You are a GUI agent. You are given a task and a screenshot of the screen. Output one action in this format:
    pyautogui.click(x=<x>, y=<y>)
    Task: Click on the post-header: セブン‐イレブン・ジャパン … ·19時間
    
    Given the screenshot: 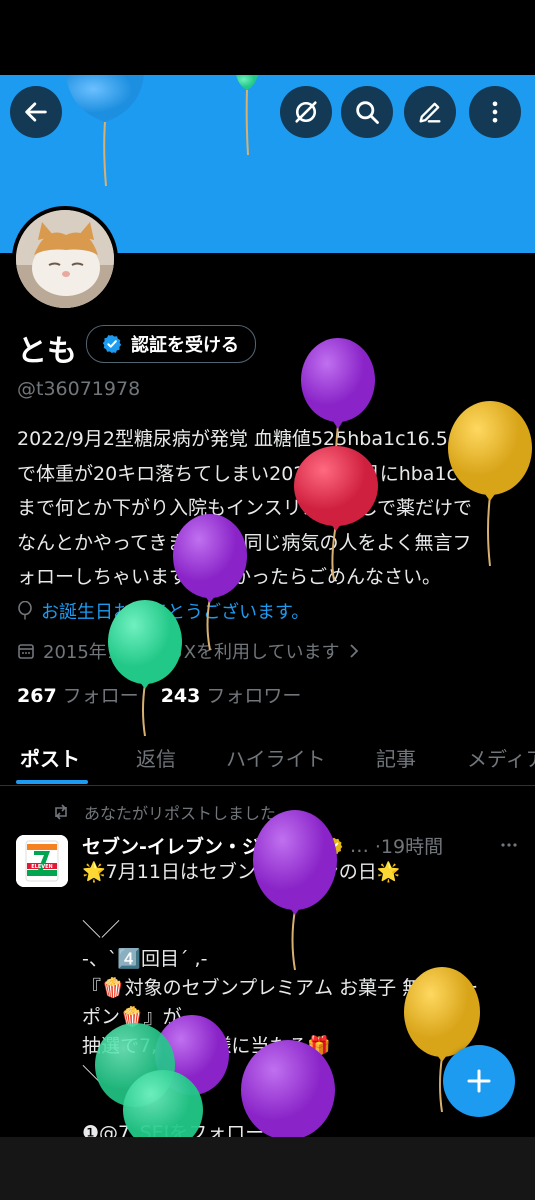 What is the action you would take?
    pyautogui.click(x=262, y=845)
    